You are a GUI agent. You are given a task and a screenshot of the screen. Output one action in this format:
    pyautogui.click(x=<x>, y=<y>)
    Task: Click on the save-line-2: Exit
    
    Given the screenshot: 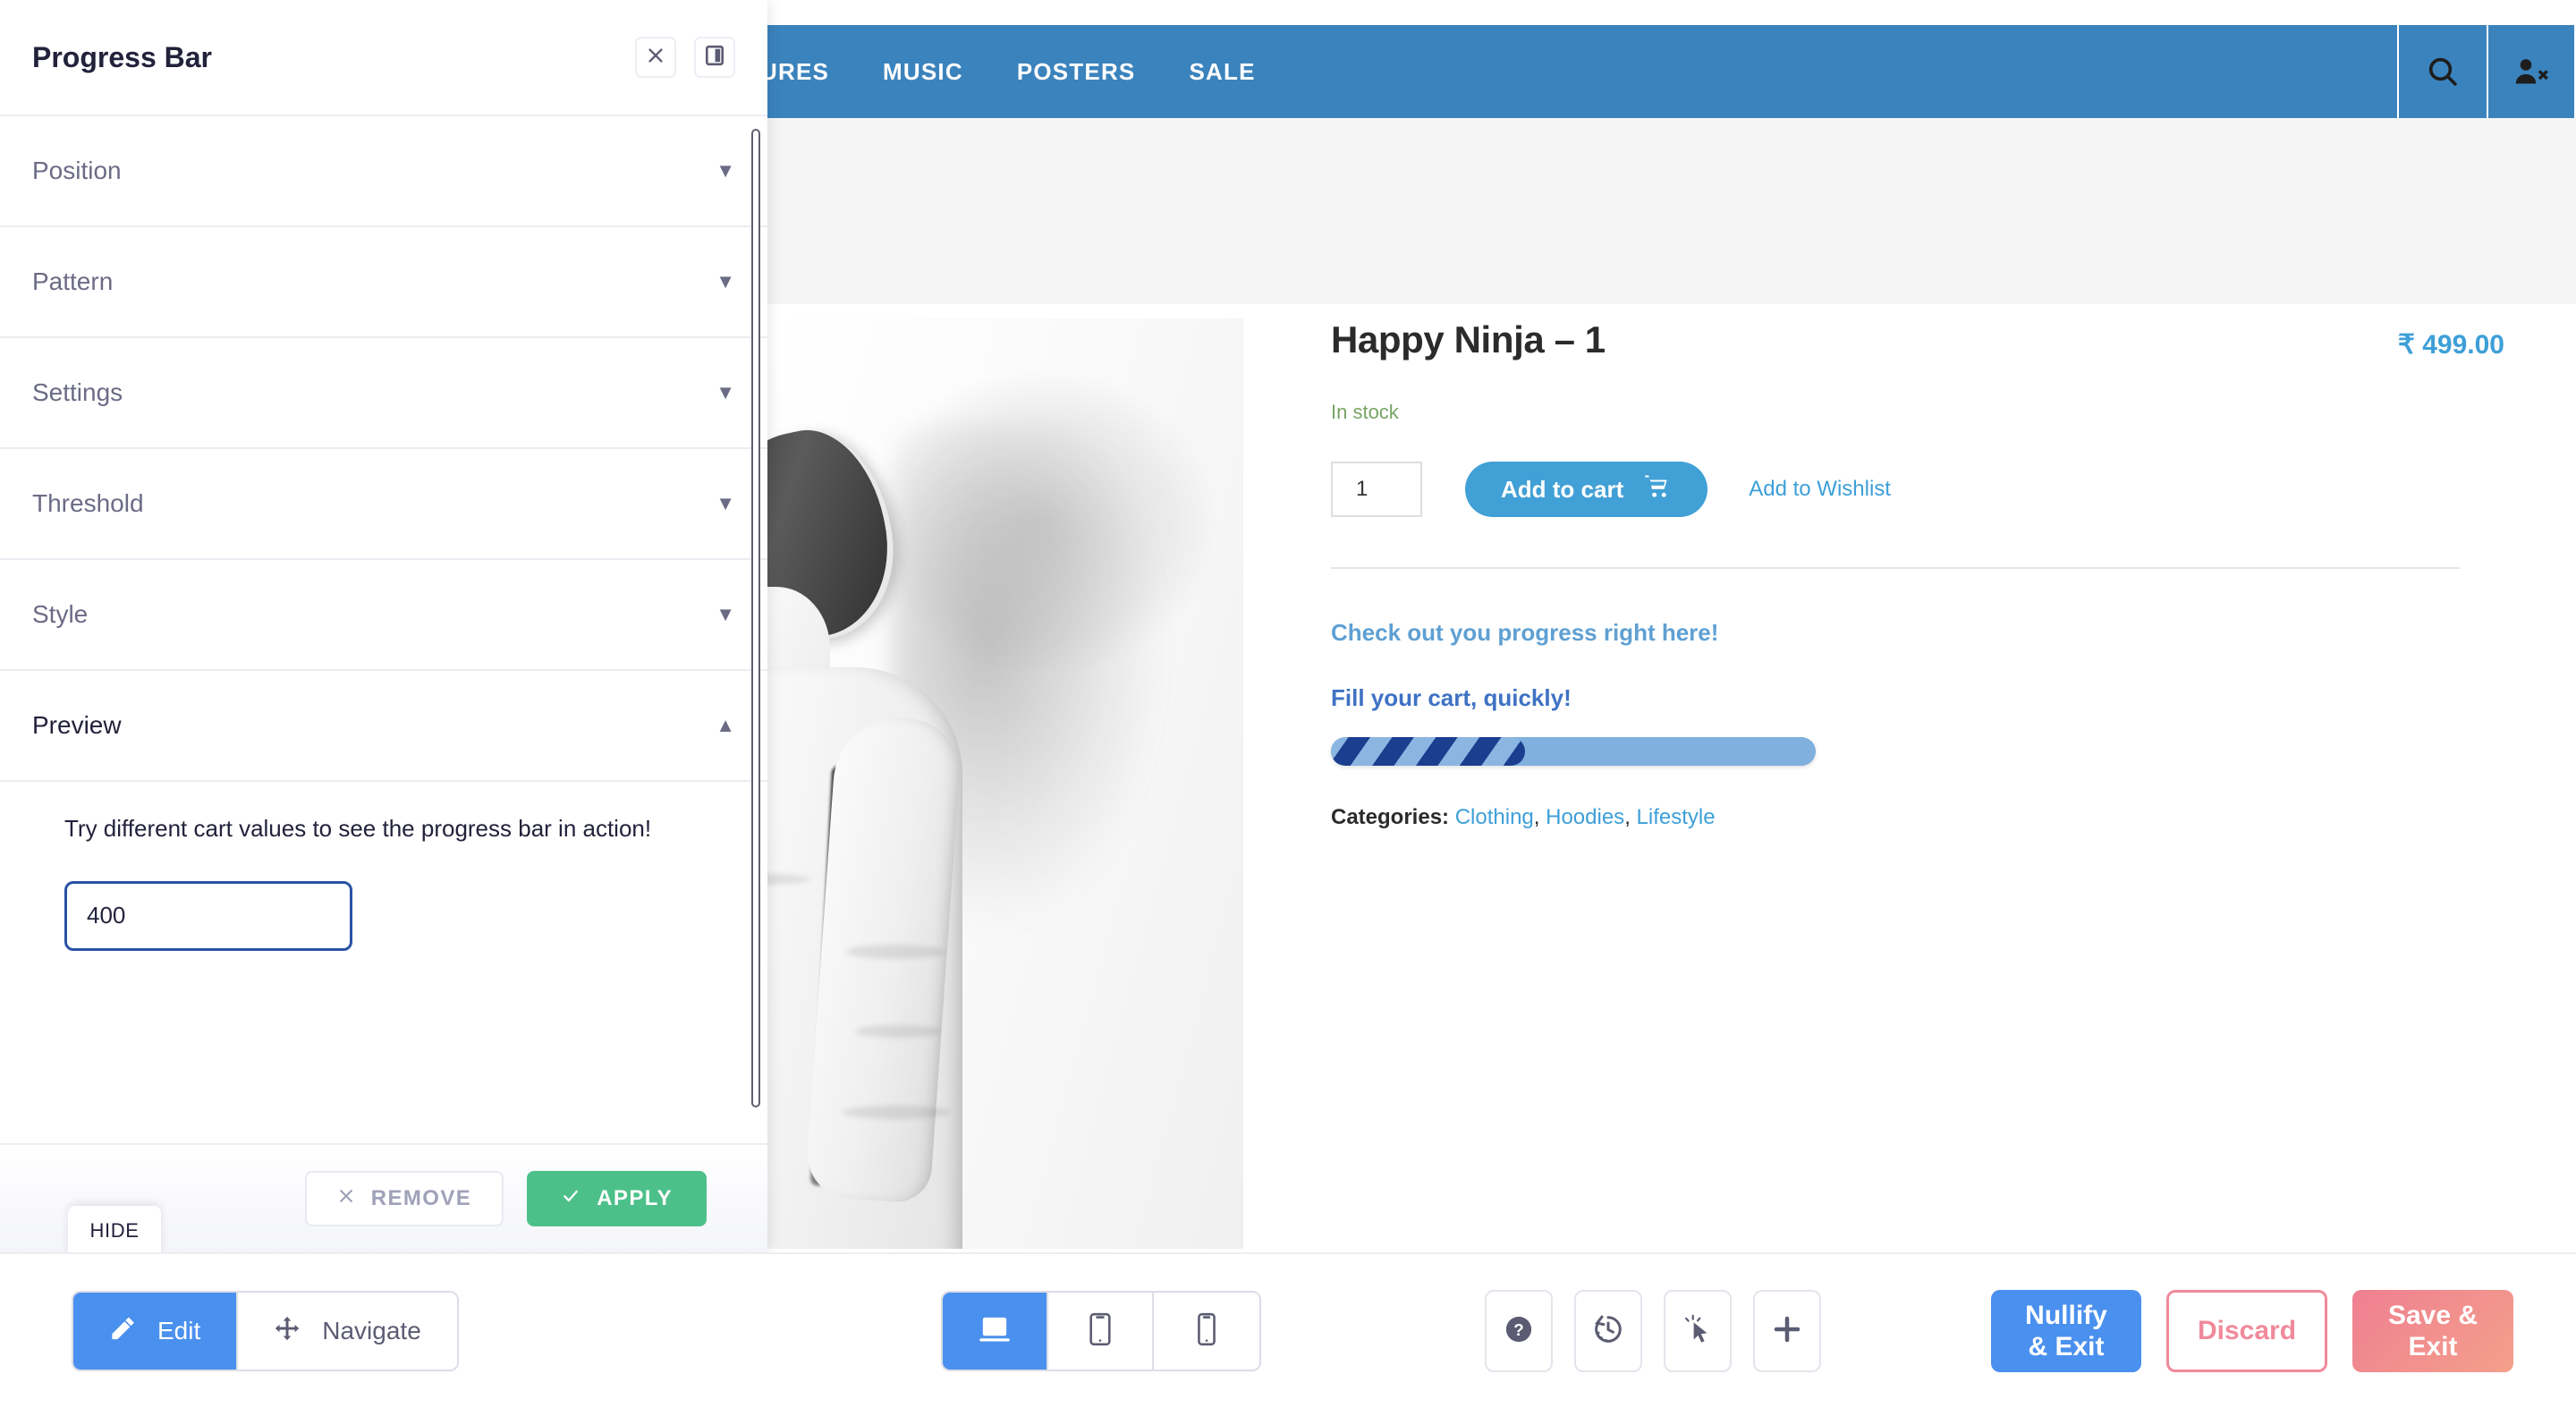 What is the action you would take?
    pyautogui.click(x=2433, y=1346)
    